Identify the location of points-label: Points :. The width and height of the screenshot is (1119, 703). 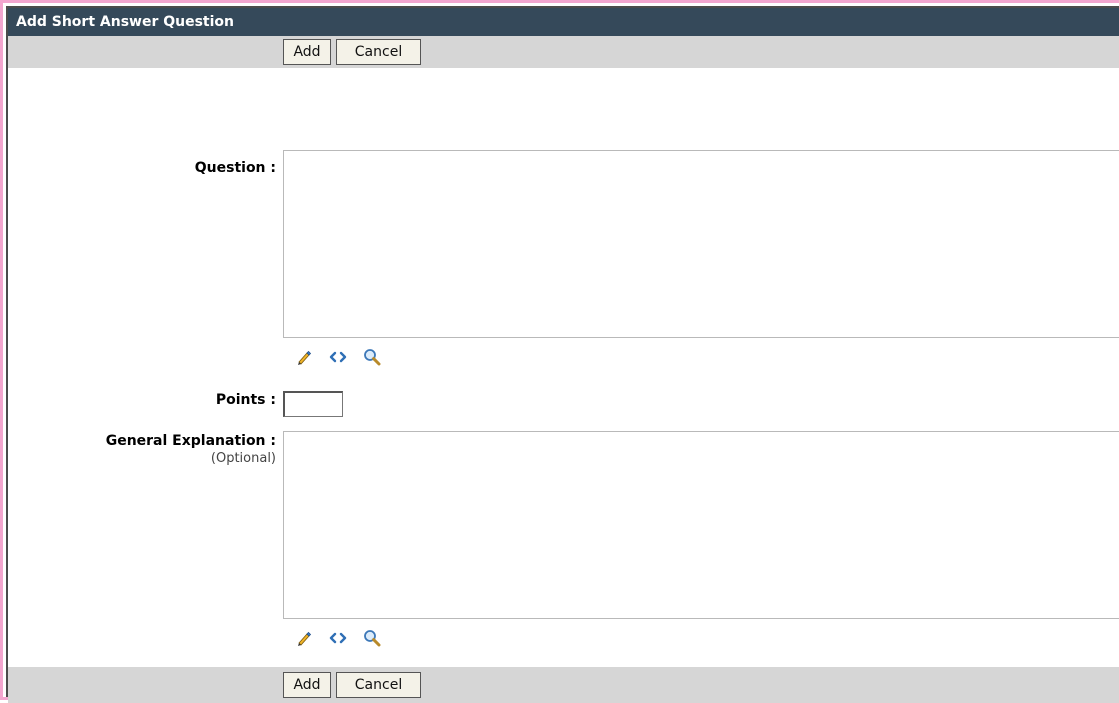
(245, 400).